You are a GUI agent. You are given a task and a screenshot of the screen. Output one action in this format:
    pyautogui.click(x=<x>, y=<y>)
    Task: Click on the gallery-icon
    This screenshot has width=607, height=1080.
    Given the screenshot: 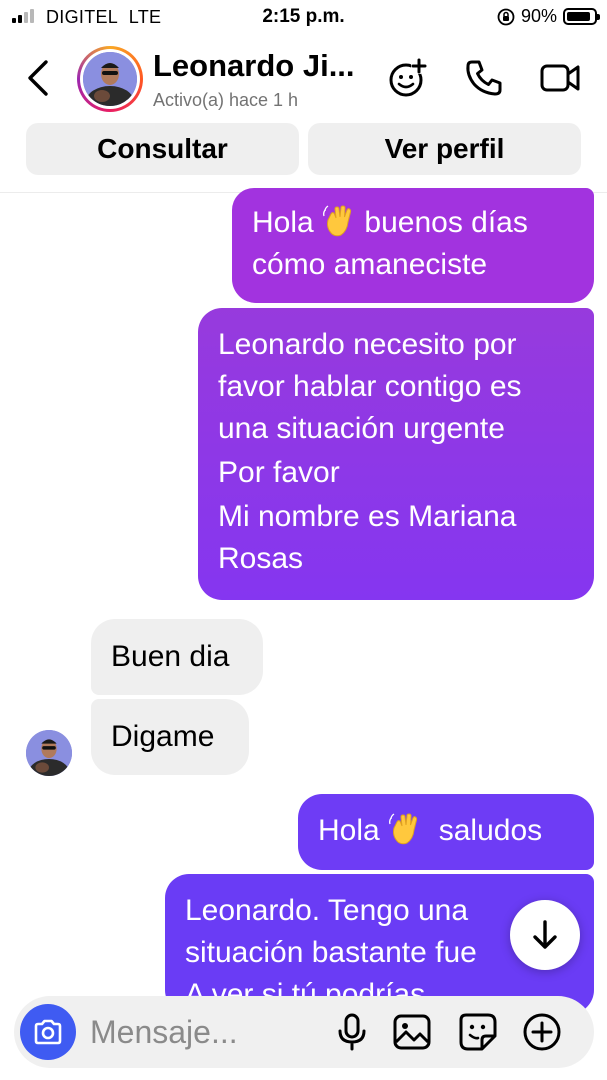 What is the action you would take?
    pyautogui.click(x=412, y=1032)
    